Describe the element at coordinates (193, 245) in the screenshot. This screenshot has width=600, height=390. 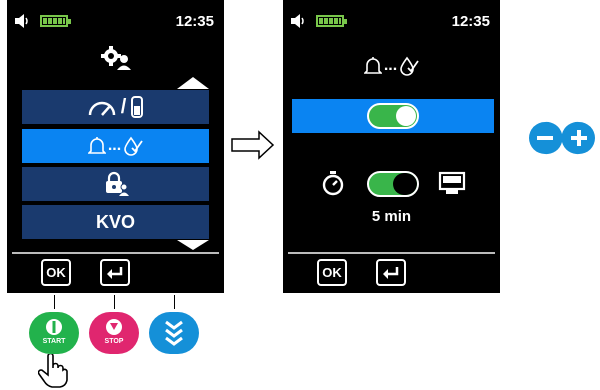
I see `scroll-down-arrow` at that location.